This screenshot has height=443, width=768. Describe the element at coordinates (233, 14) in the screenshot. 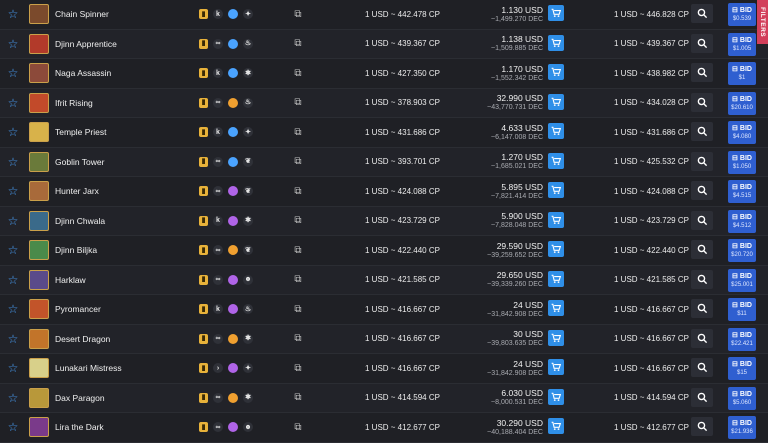

I see `element-icon` at that location.